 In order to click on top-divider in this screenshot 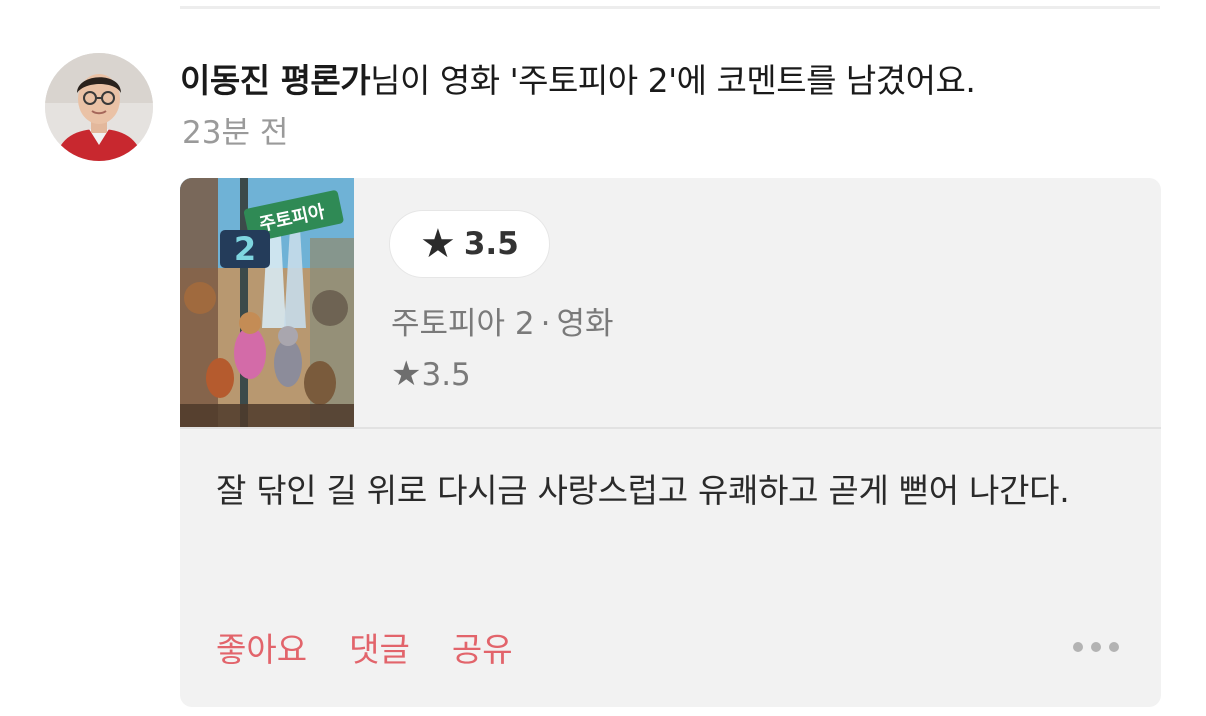, I will do `click(670, 7)`.